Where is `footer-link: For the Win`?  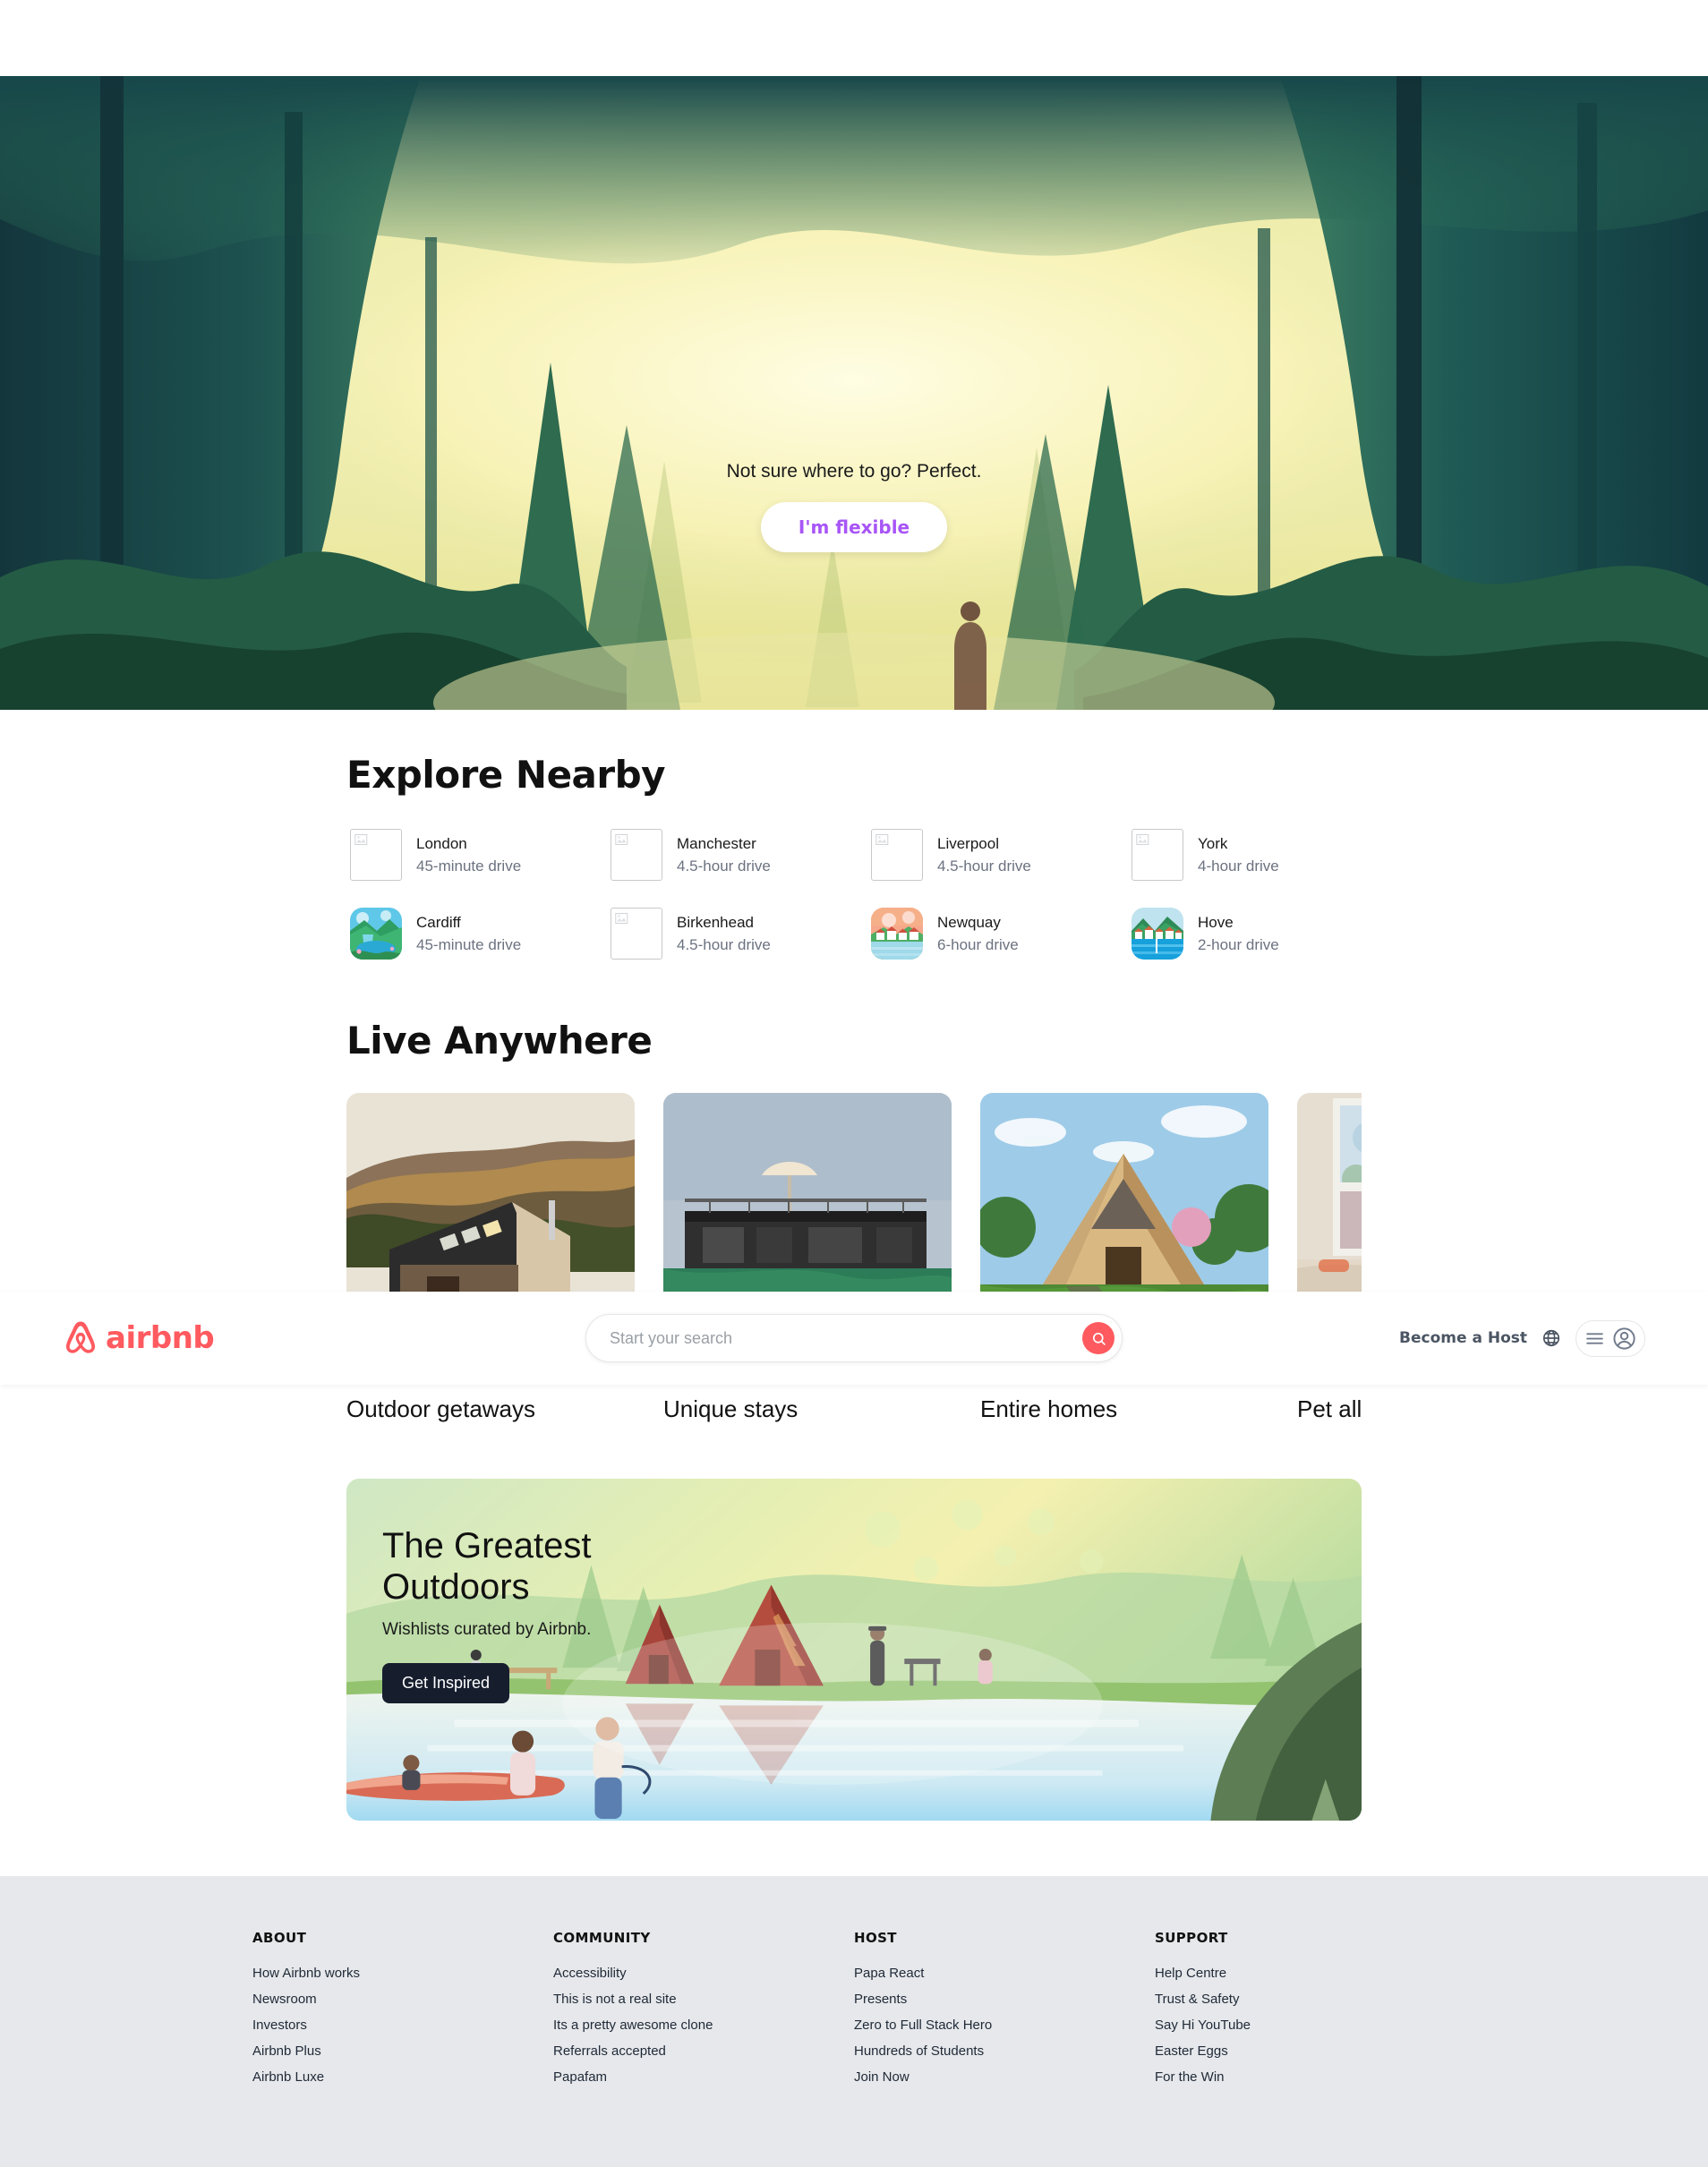
footer-link: For the Win is located at coordinates (1305, 2077).